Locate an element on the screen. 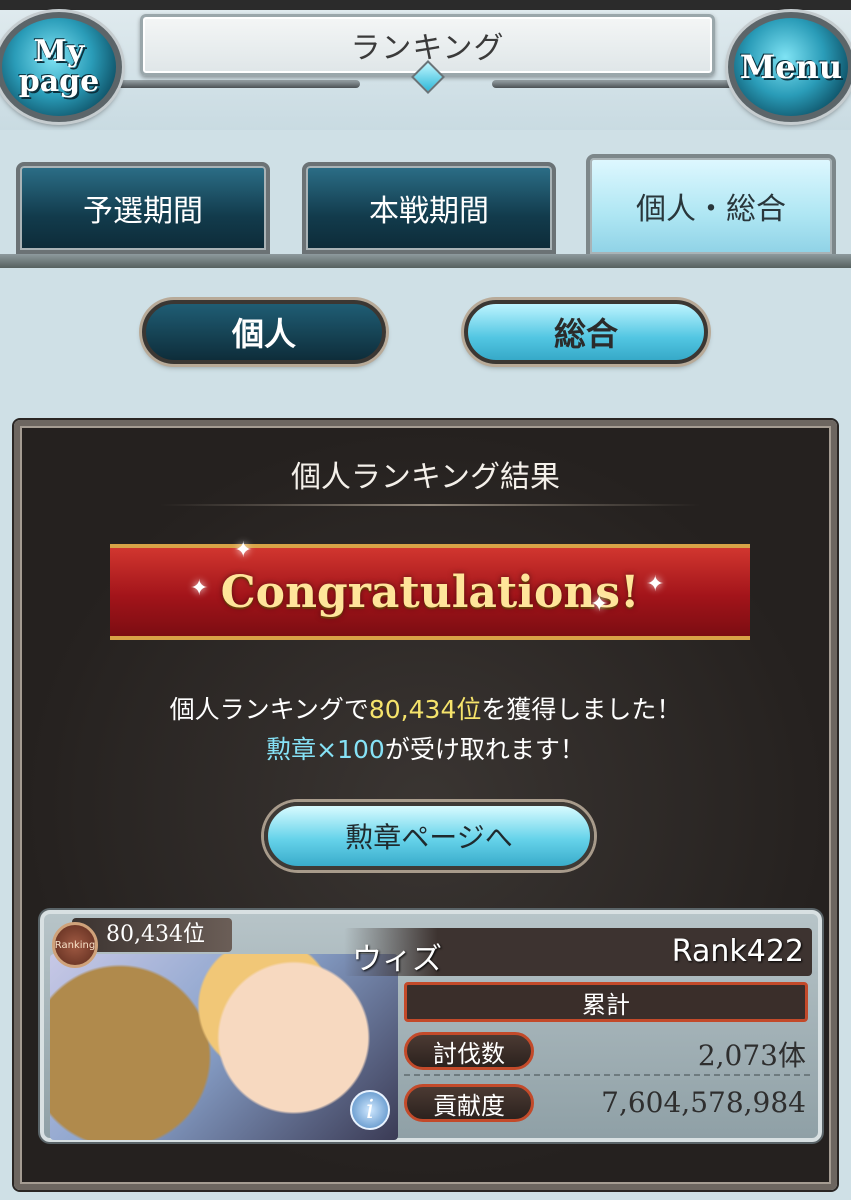  tab-label: 予選期間 is located at coordinates (143, 211).